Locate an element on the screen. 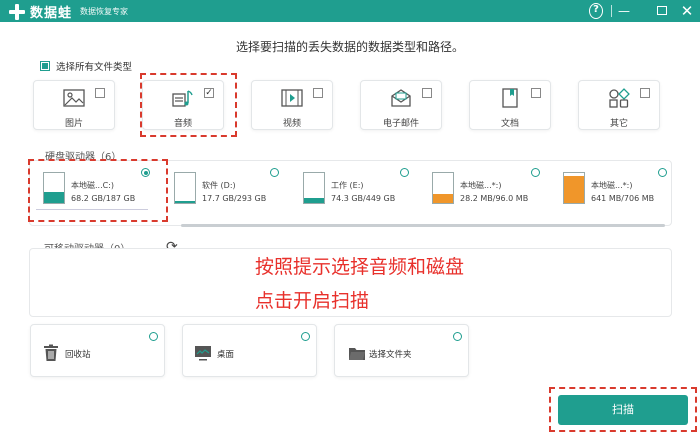  file-type-video: 视频 is located at coordinates (292, 105).